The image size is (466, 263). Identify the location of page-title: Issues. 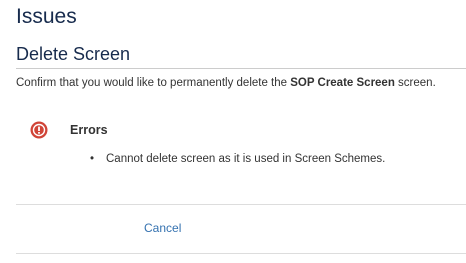
(46, 16).